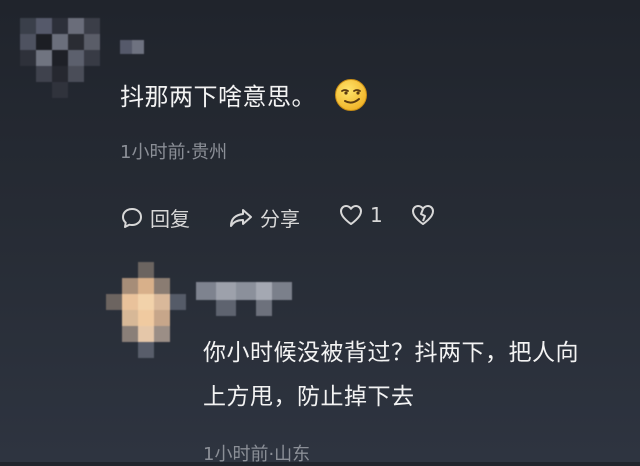 This screenshot has width=640, height=466. What do you see at coordinates (280, 219) in the screenshot?
I see `share-label: 分享` at bounding box center [280, 219].